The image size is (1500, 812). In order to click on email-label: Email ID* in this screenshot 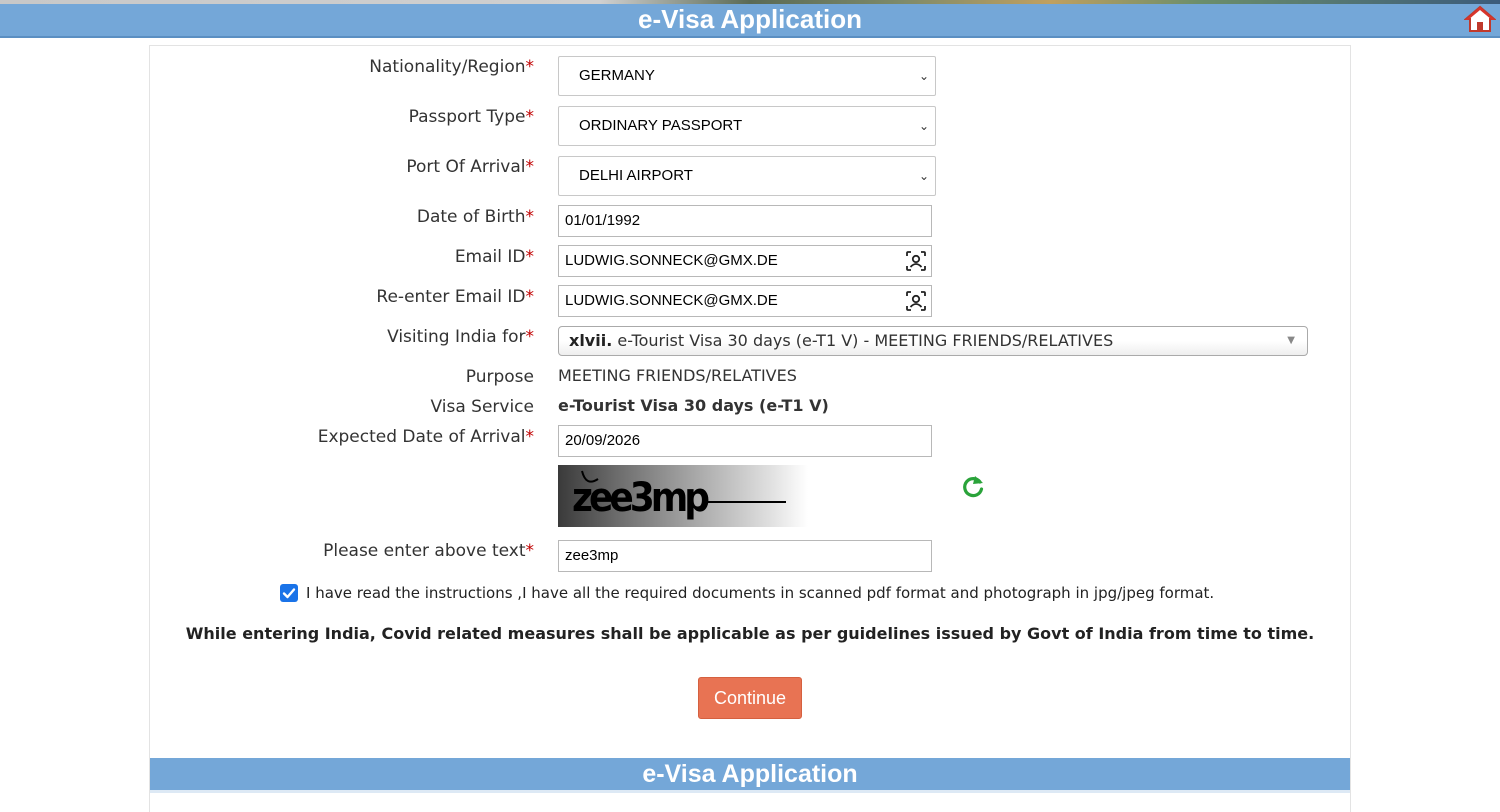, I will do `click(494, 257)`.